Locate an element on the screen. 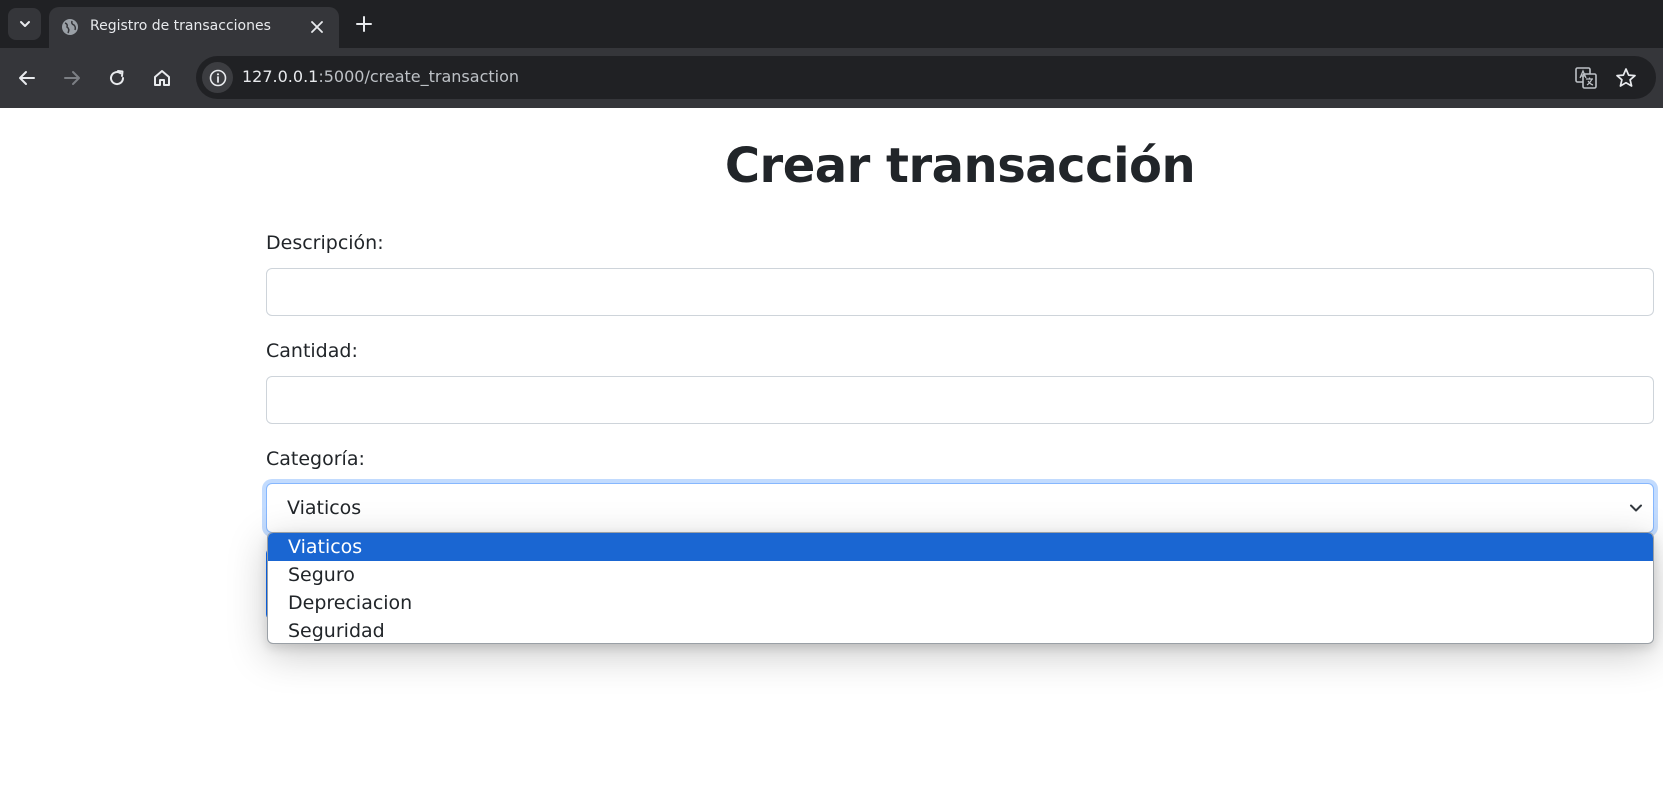  back-button is located at coordinates (27, 78).